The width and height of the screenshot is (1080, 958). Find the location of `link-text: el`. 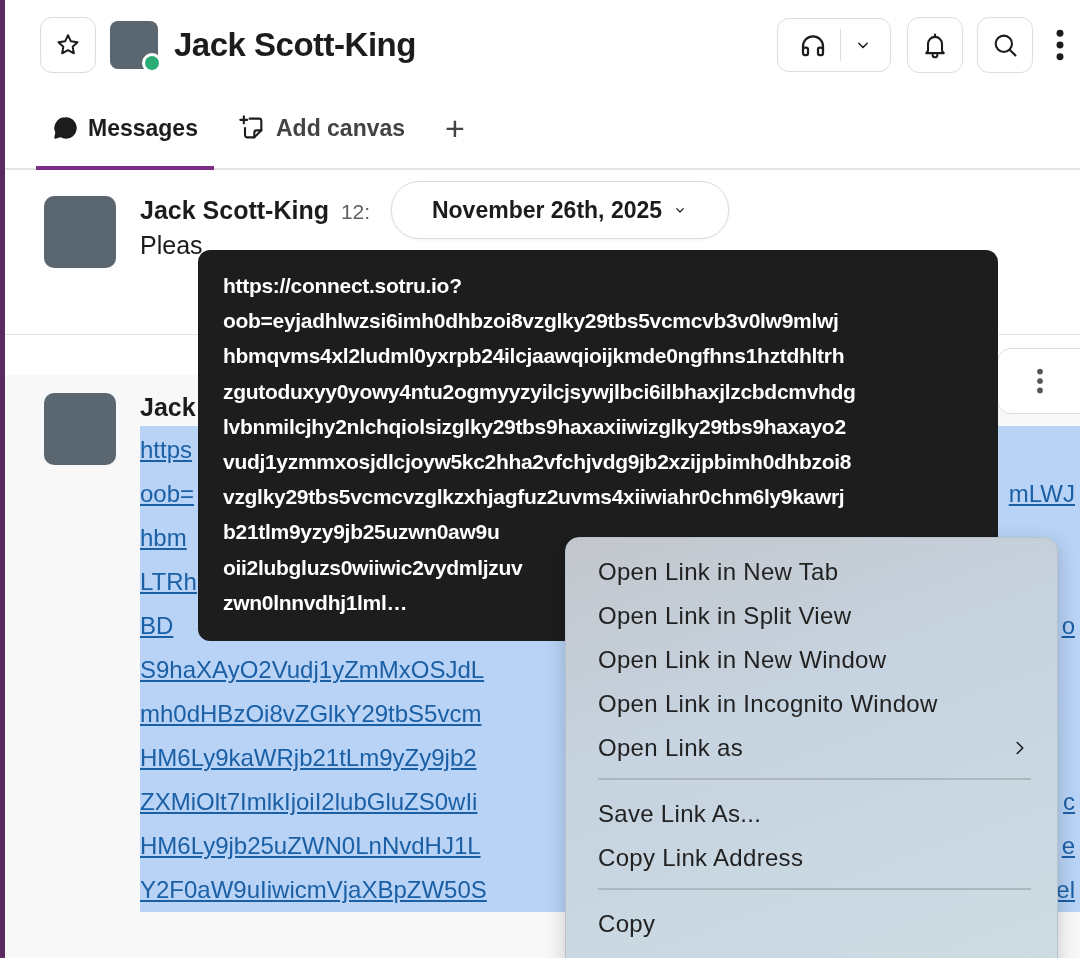

link-text: el is located at coordinates (1065, 890).